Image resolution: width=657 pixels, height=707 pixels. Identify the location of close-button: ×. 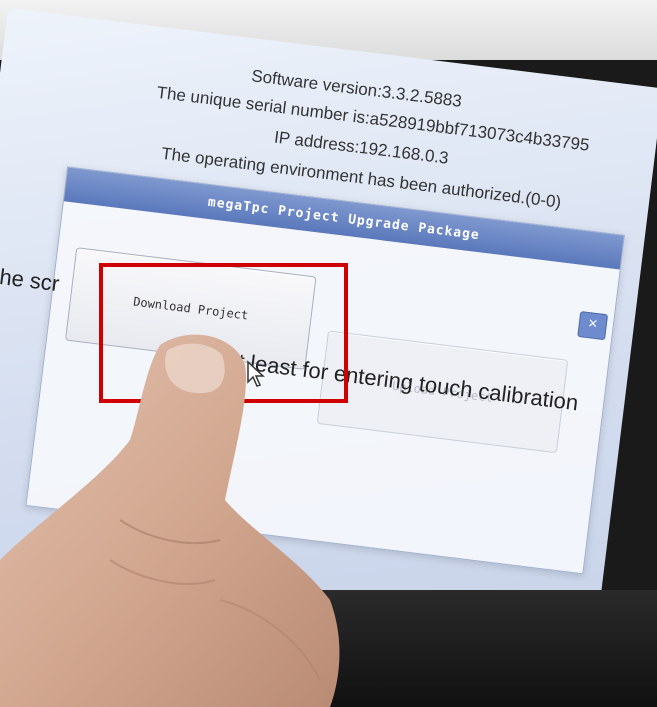
(593, 326).